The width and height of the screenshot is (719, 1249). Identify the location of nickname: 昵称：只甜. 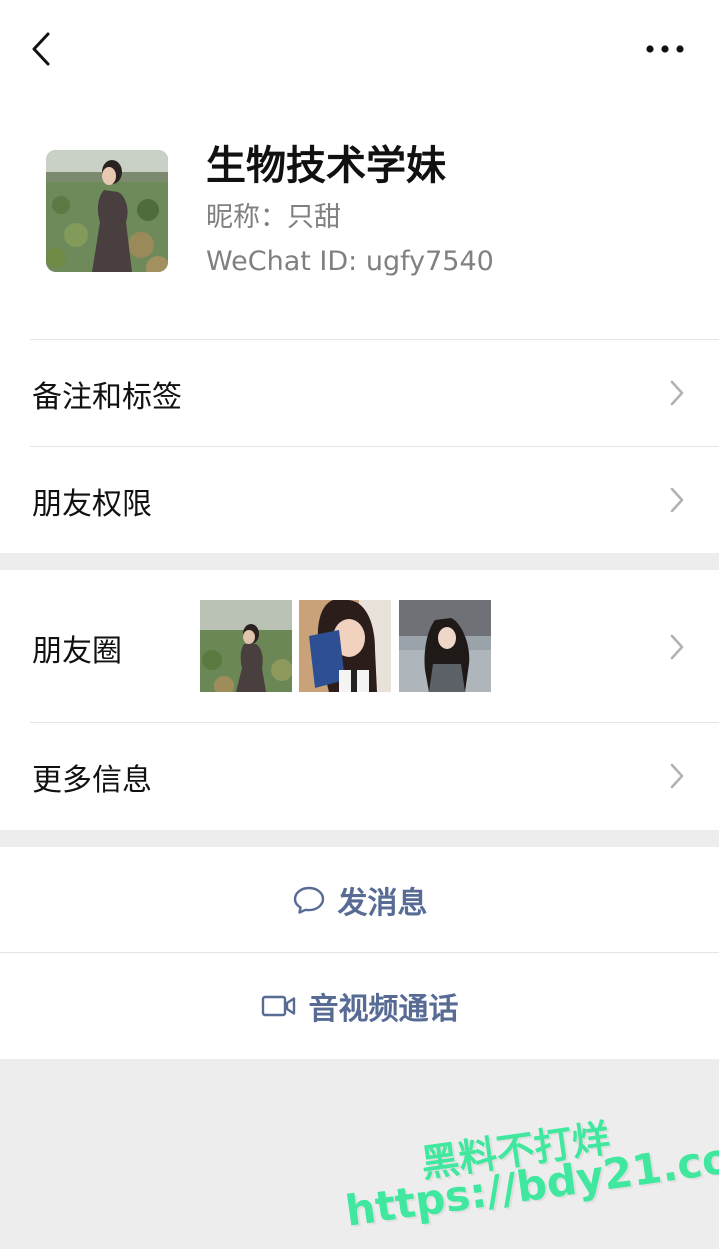
(273, 217).